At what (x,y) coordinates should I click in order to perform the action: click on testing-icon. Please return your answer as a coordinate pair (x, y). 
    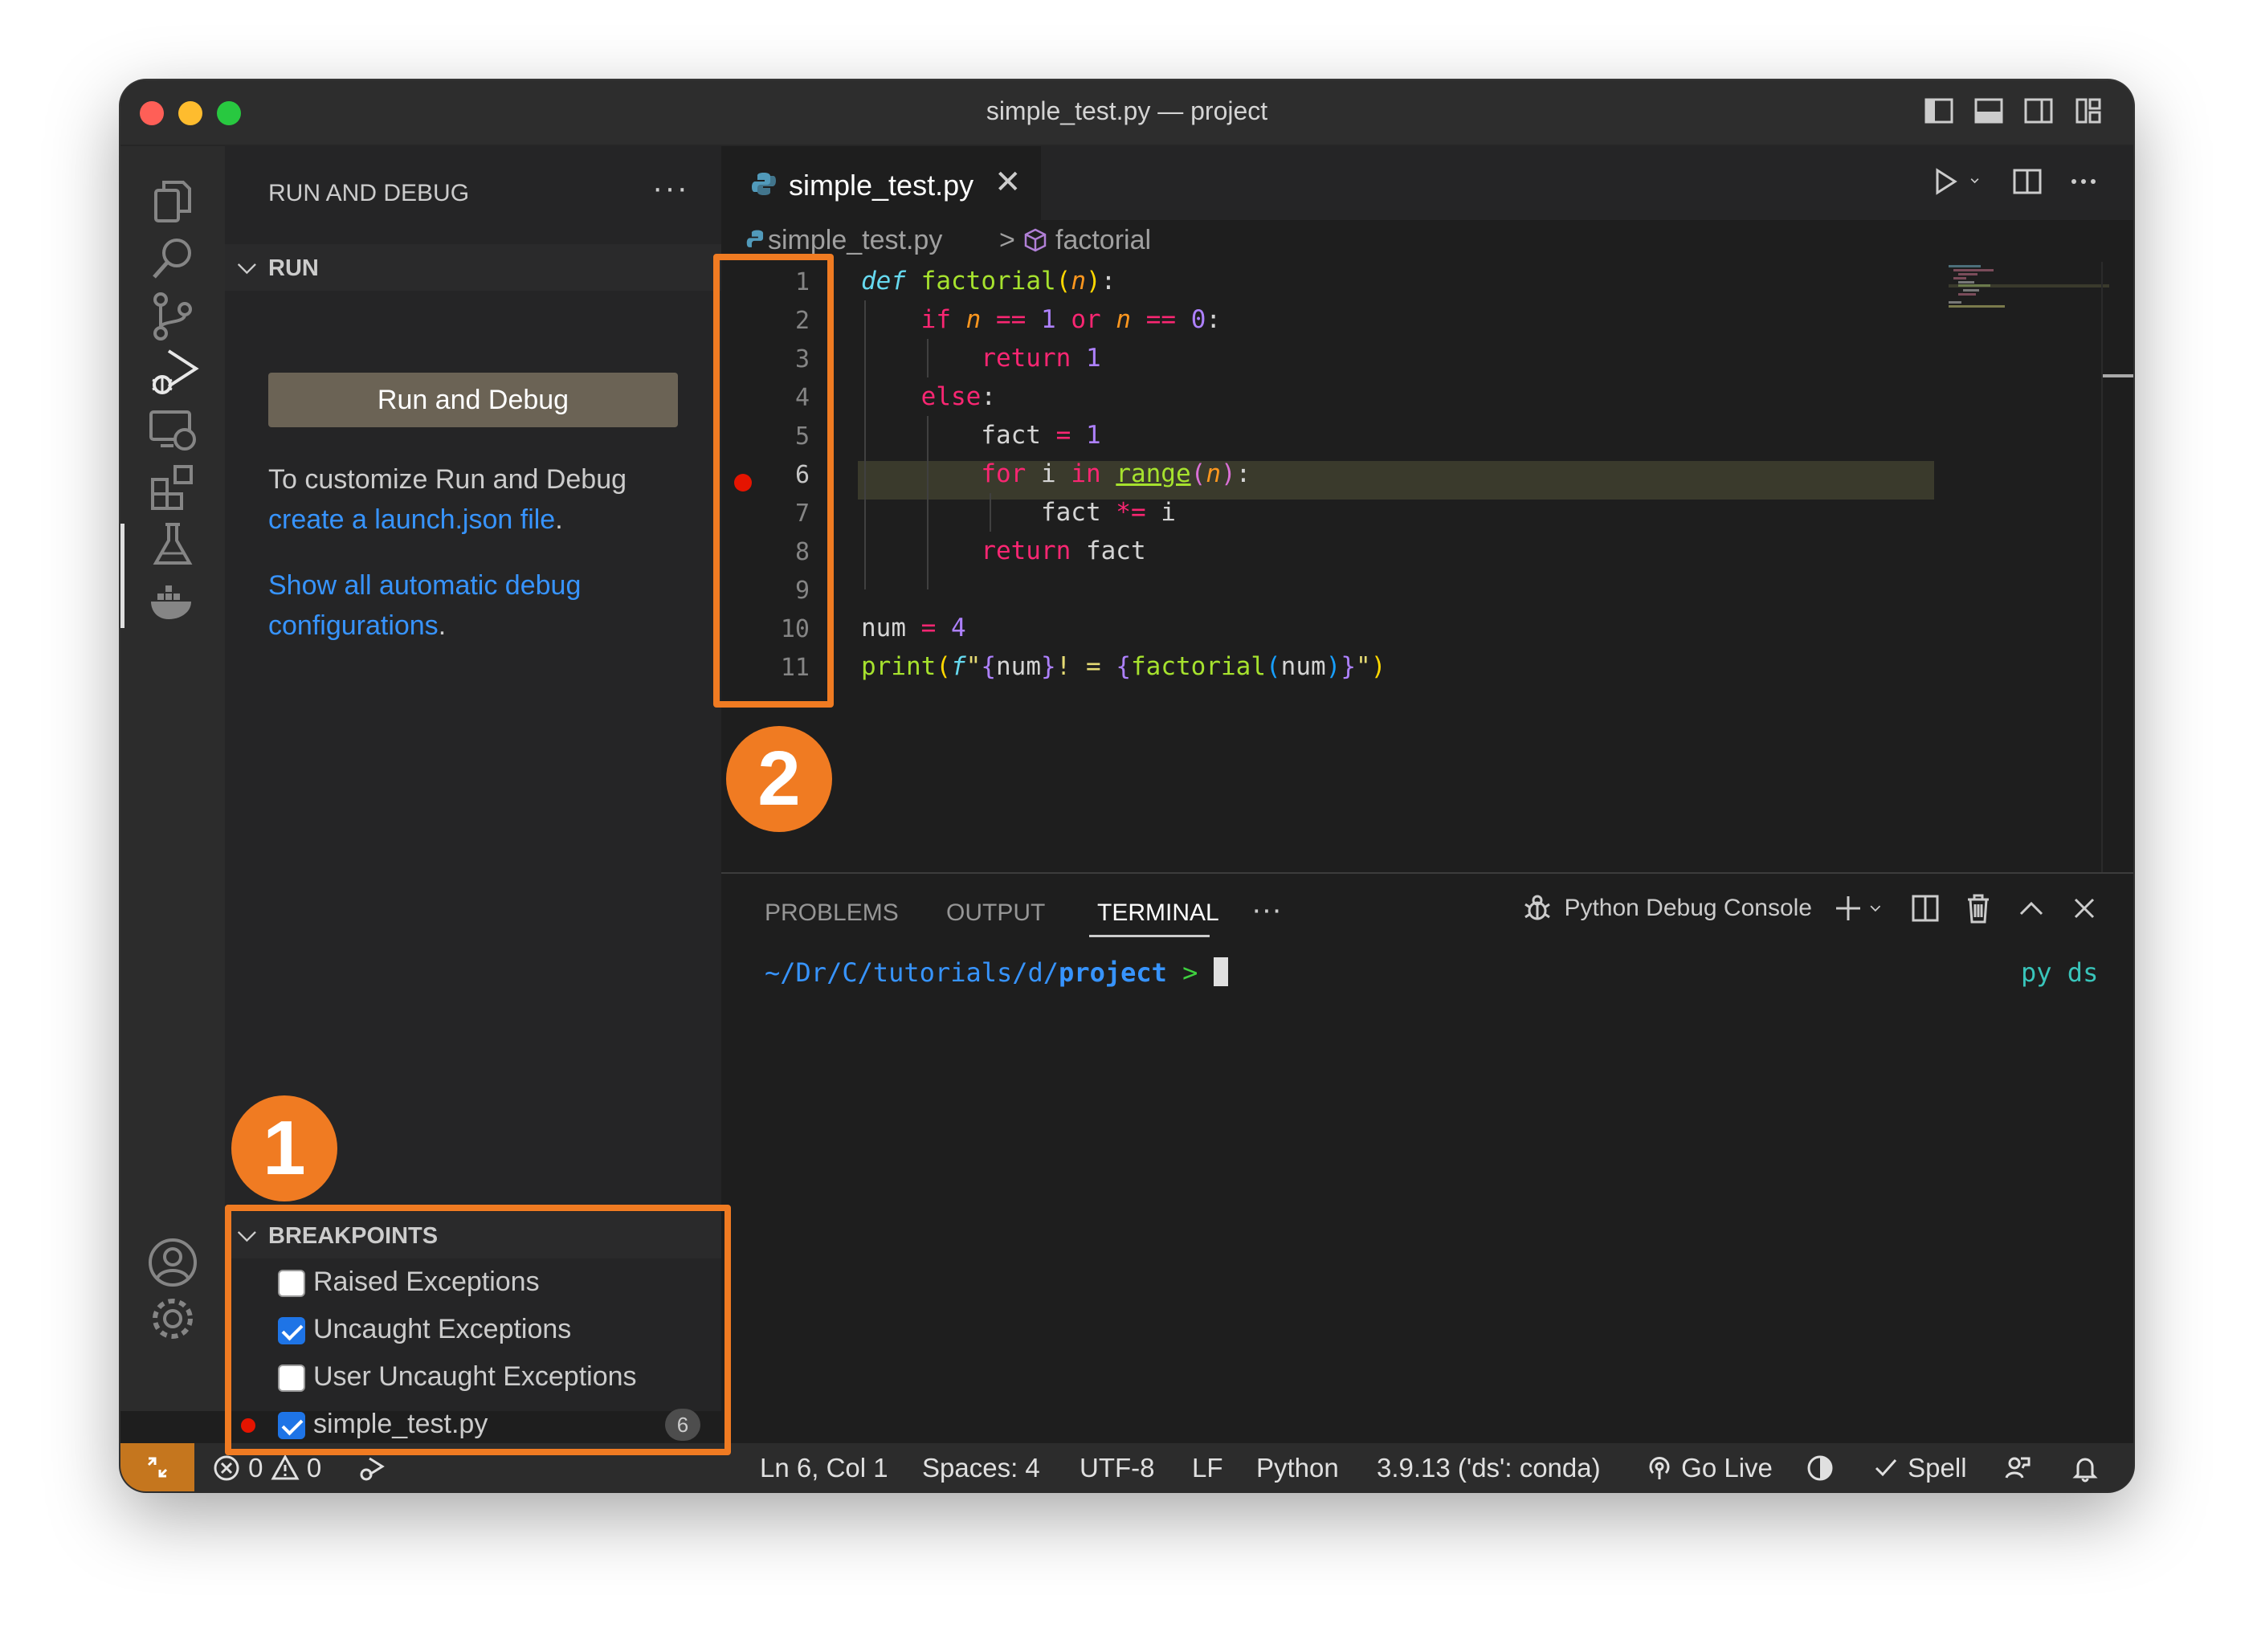
    Looking at the image, I should click on (173, 544).